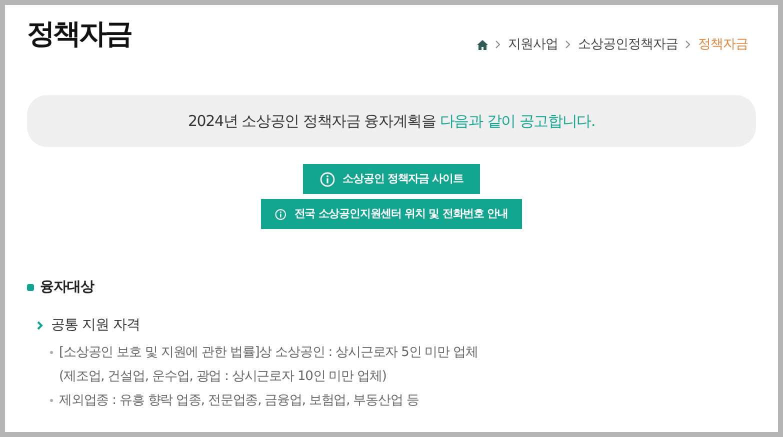 The height and width of the screenshot is (437, 783). I want to click on section-heading: 융자대상, so click(67, 287).